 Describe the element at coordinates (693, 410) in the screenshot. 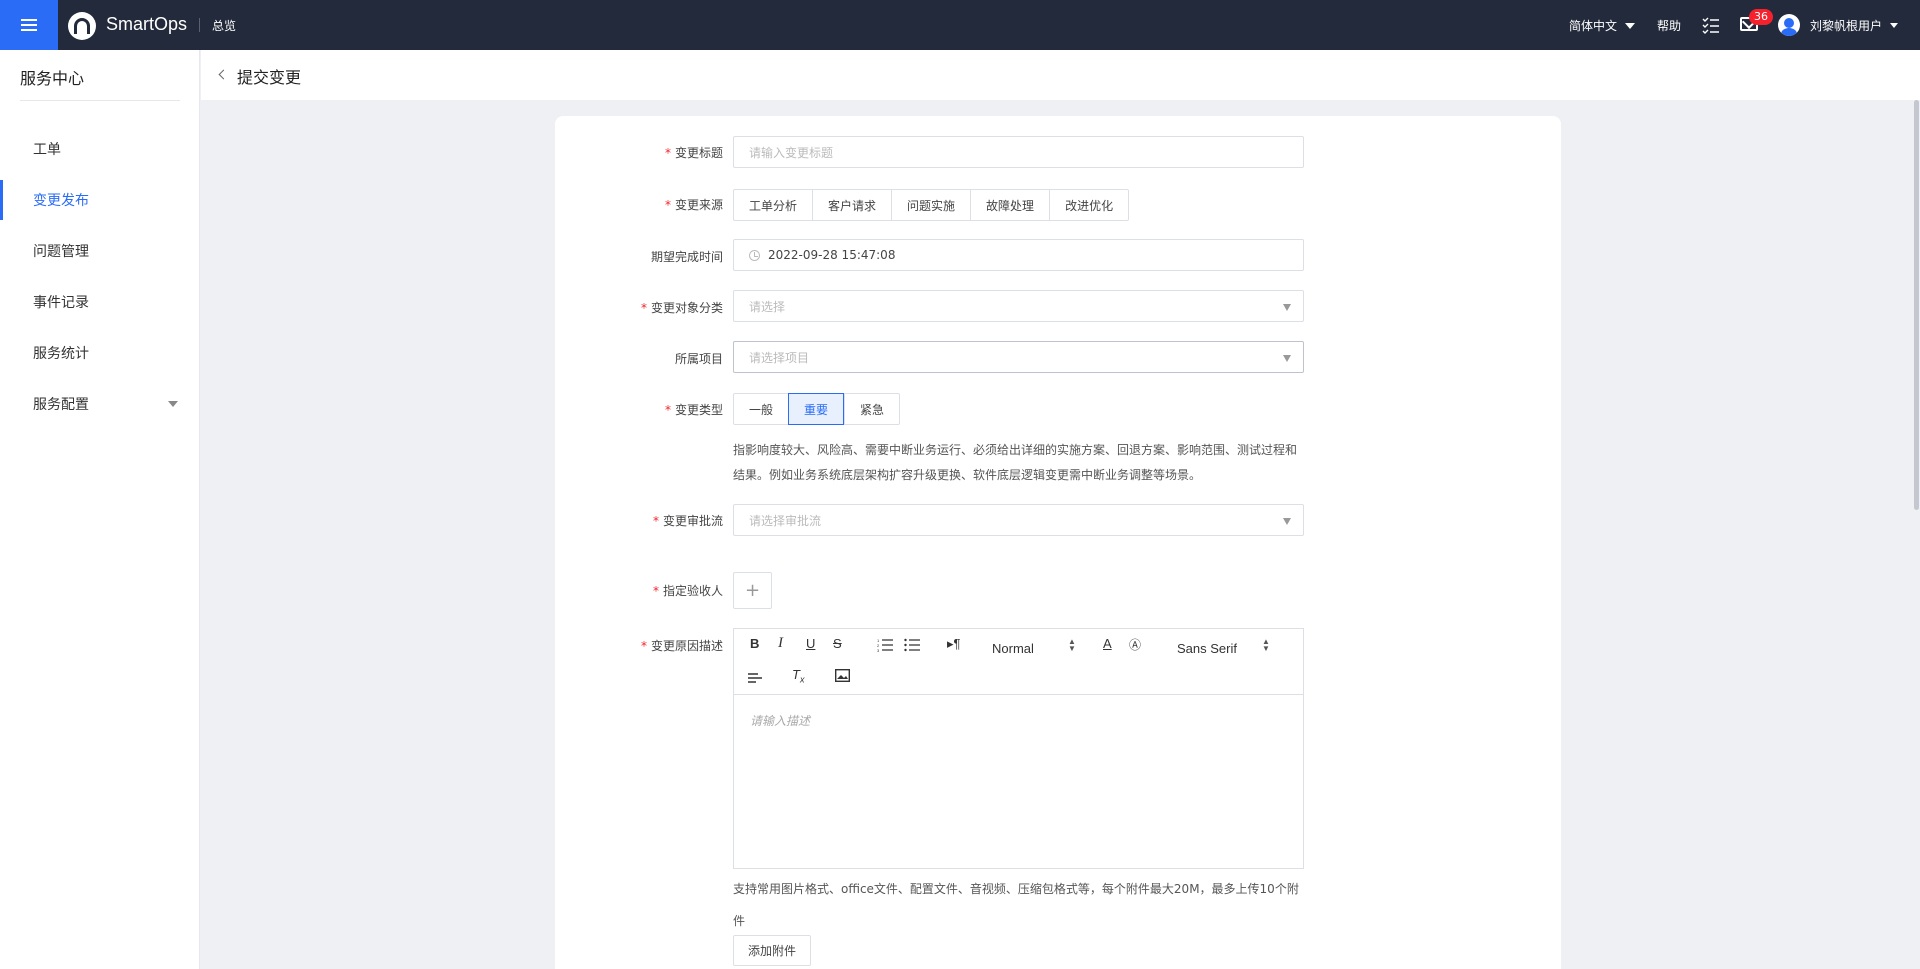

I see `change-type-label: * 变更类型` at that location.